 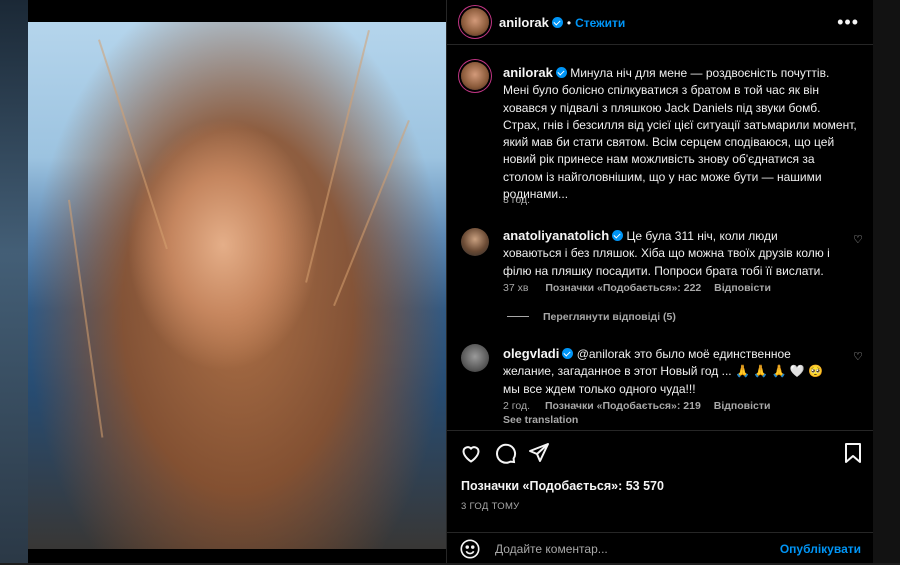 What do you see at coordinates (886, 281) in the screenshot?
I see `background-right` at bounding box center [886, 281].